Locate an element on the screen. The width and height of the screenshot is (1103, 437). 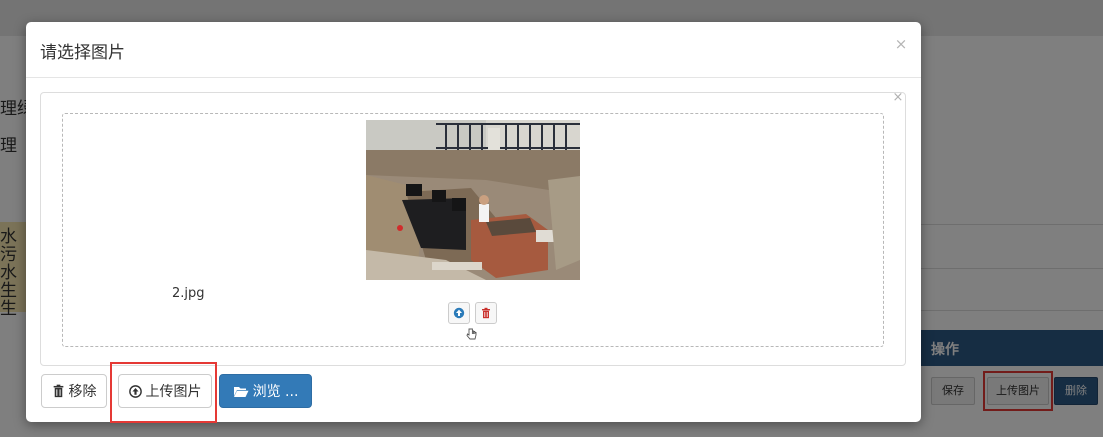
thumbnail-delete-button is located at coordinates (486, 313).